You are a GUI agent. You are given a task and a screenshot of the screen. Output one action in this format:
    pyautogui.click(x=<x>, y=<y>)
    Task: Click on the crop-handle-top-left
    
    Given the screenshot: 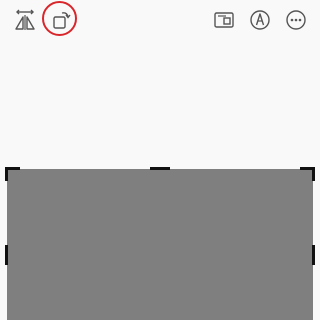 What is the action you would take?
    pyautogui.click(x=13, y=168)
    